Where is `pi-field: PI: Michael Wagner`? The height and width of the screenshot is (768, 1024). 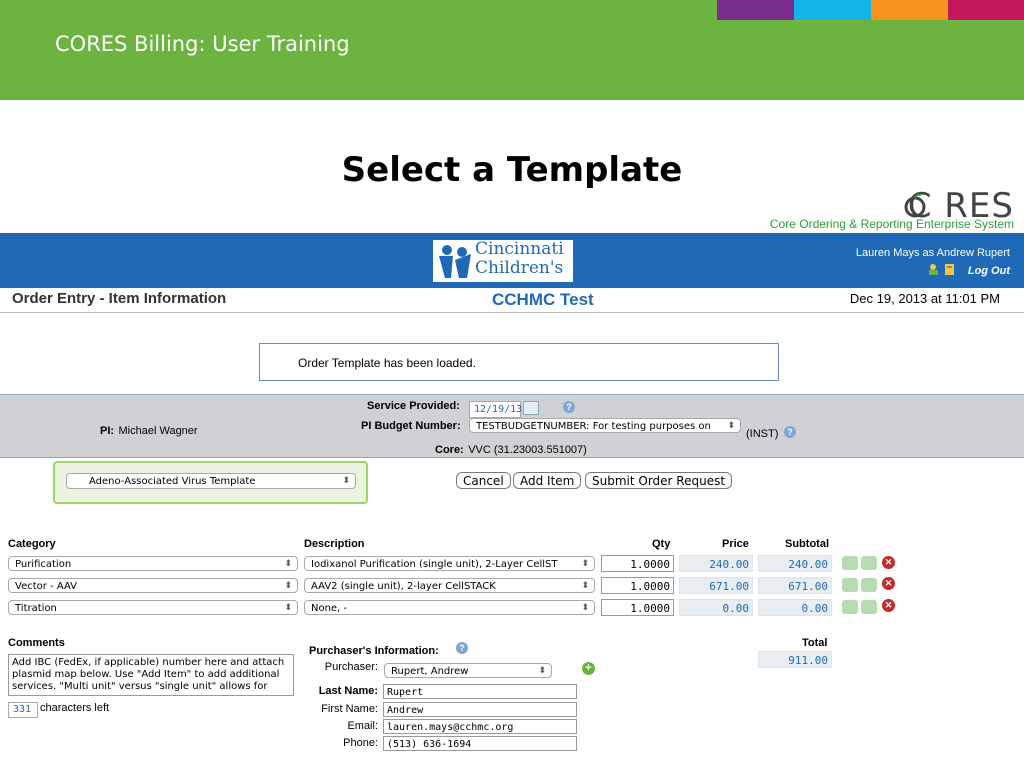
pi-field: PI: Michael Wagner is located at coordinates (149, 430).